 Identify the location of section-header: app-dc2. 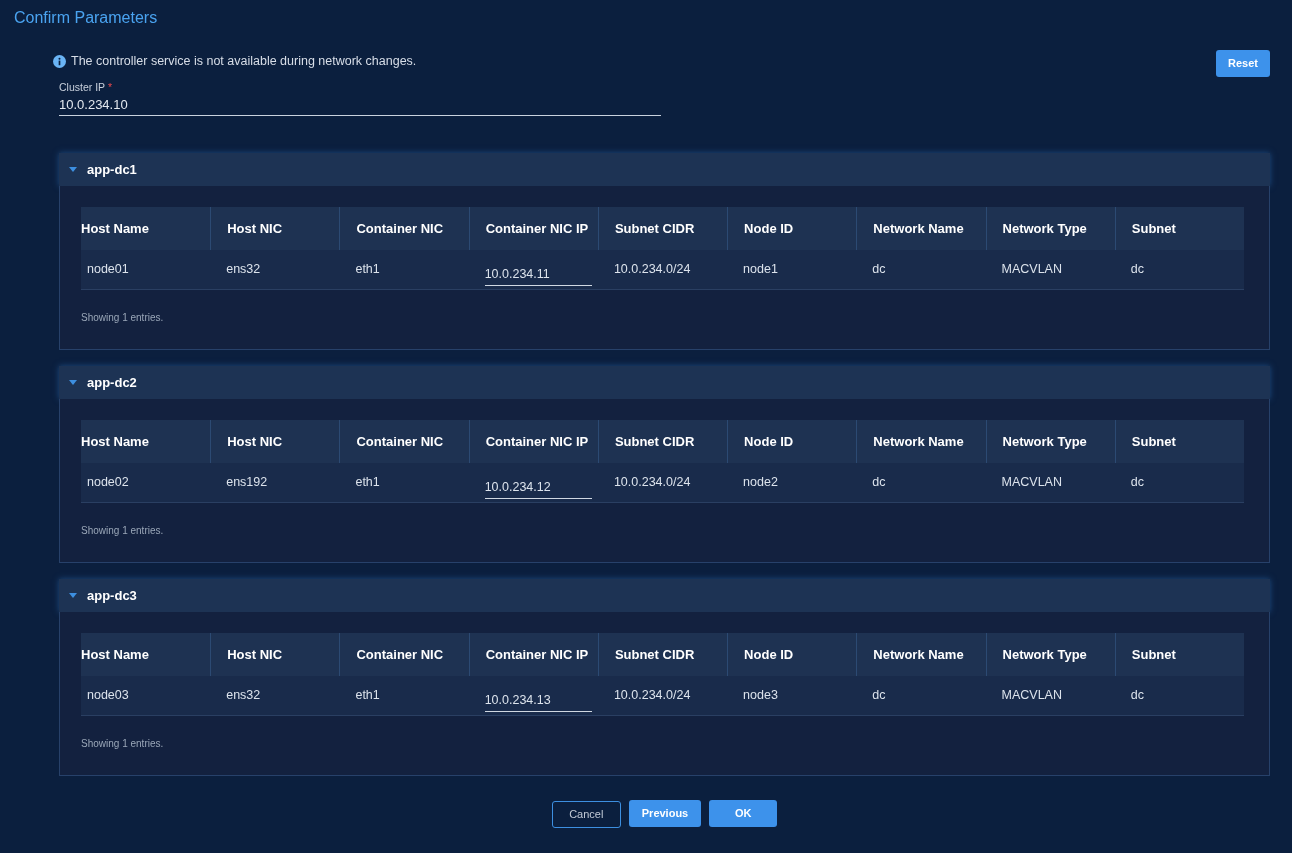
(664, 382).